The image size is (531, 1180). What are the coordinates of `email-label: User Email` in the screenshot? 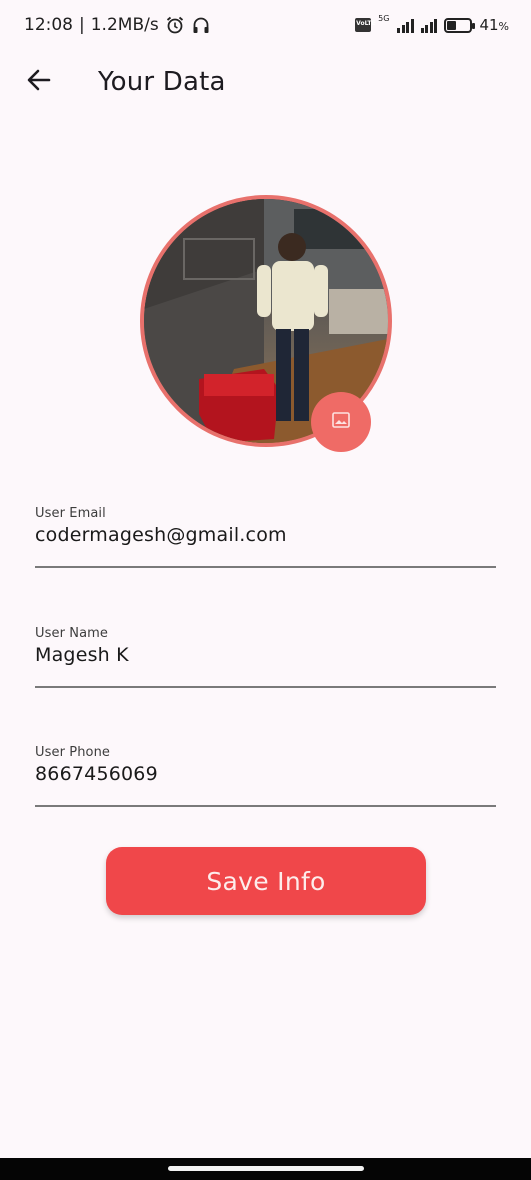 It's located at (70, 513).